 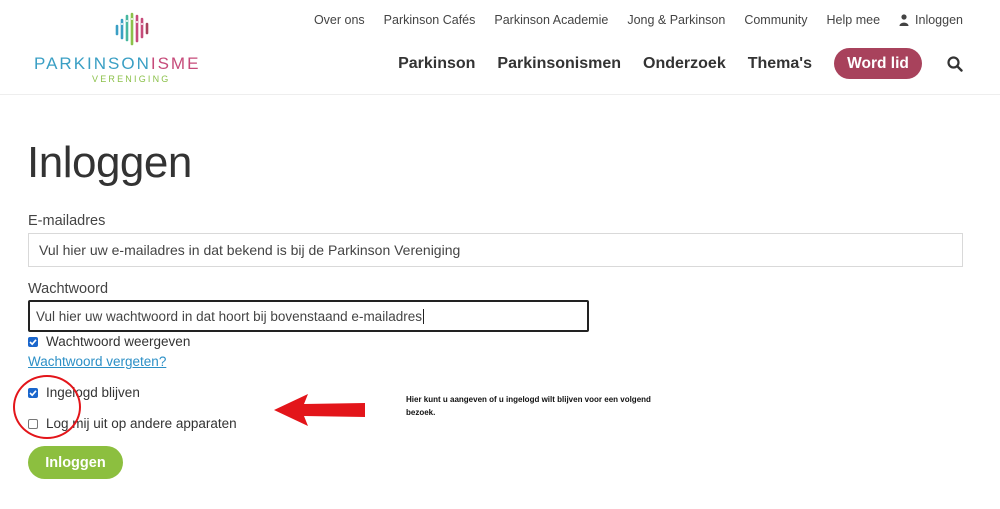 What do you see at coordinates (854, 20) in the screenshot?
I see `top-nav-help-mee: Help mee` at bounding box center [854, 20].